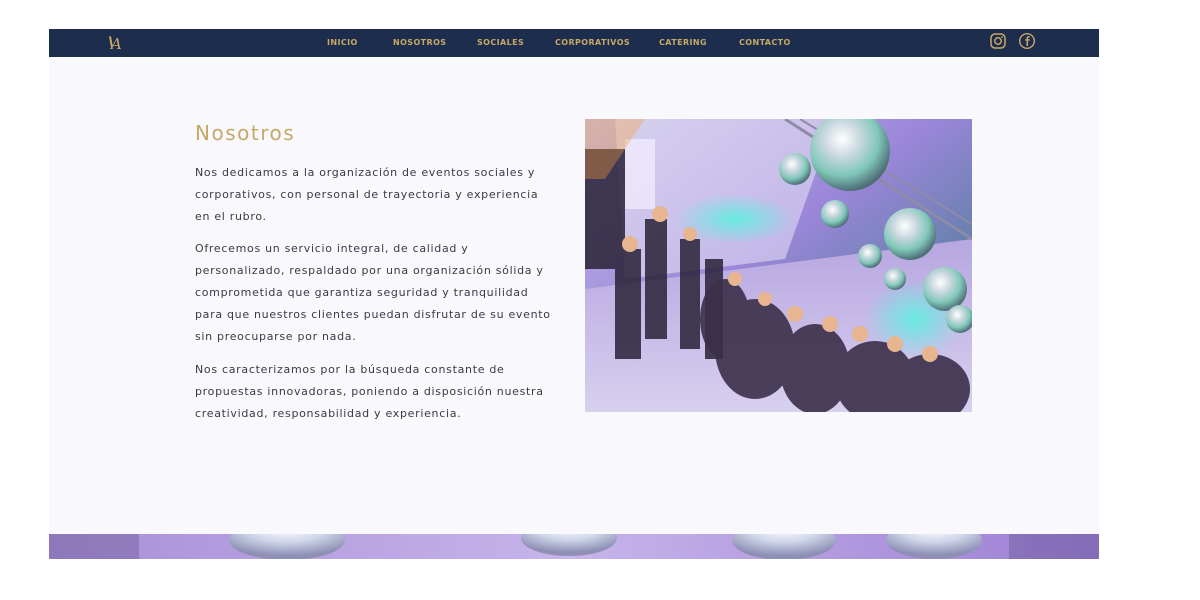 Image resolution: width=1200 pixels, height=600 pixels. I want to click on nav-item-contacto: CONTACTO, so click(765, 43).